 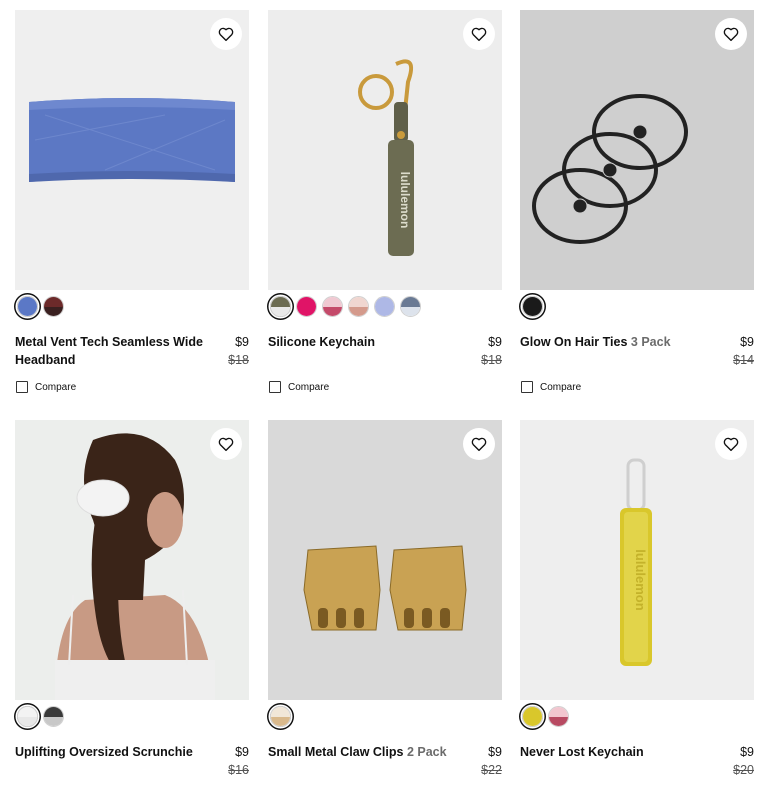 What do you see at coordinates (650, 342) in the screenshot?
I see `pack-count: 3 Pack` at bounding box center [650, 342].